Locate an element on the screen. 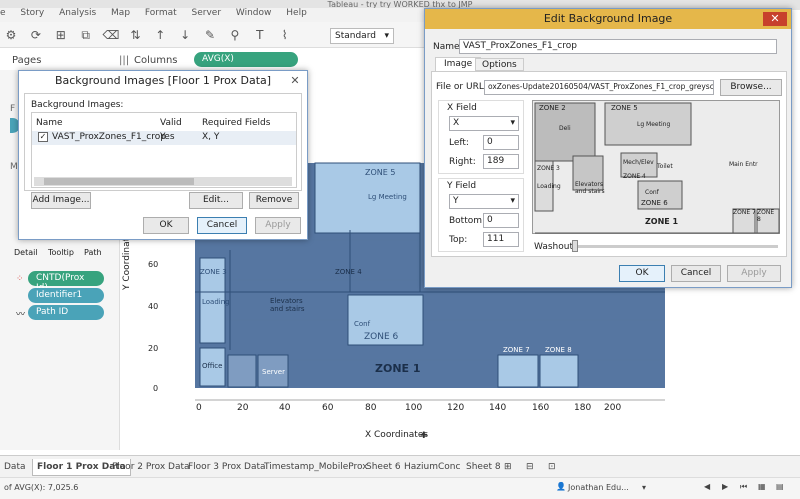 The width and height of the screenshot is (800, 499). preview-zone2: ZONE 2 is located at coordinates (552, 108).